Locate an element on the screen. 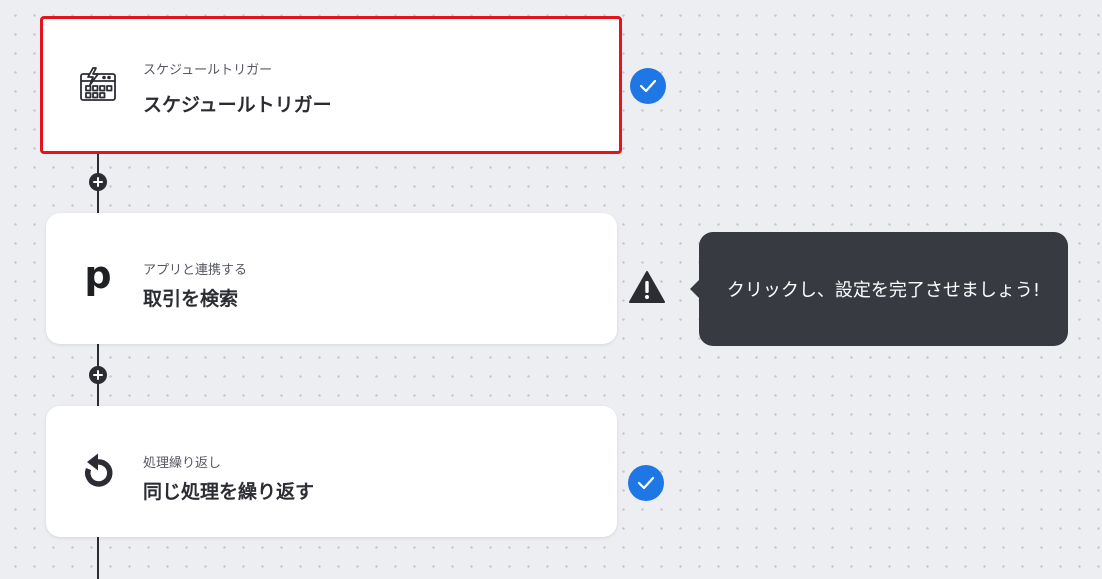 The height and width of the screenshot is (579, 1102). warning-icon is located at coordinates (647, 287).